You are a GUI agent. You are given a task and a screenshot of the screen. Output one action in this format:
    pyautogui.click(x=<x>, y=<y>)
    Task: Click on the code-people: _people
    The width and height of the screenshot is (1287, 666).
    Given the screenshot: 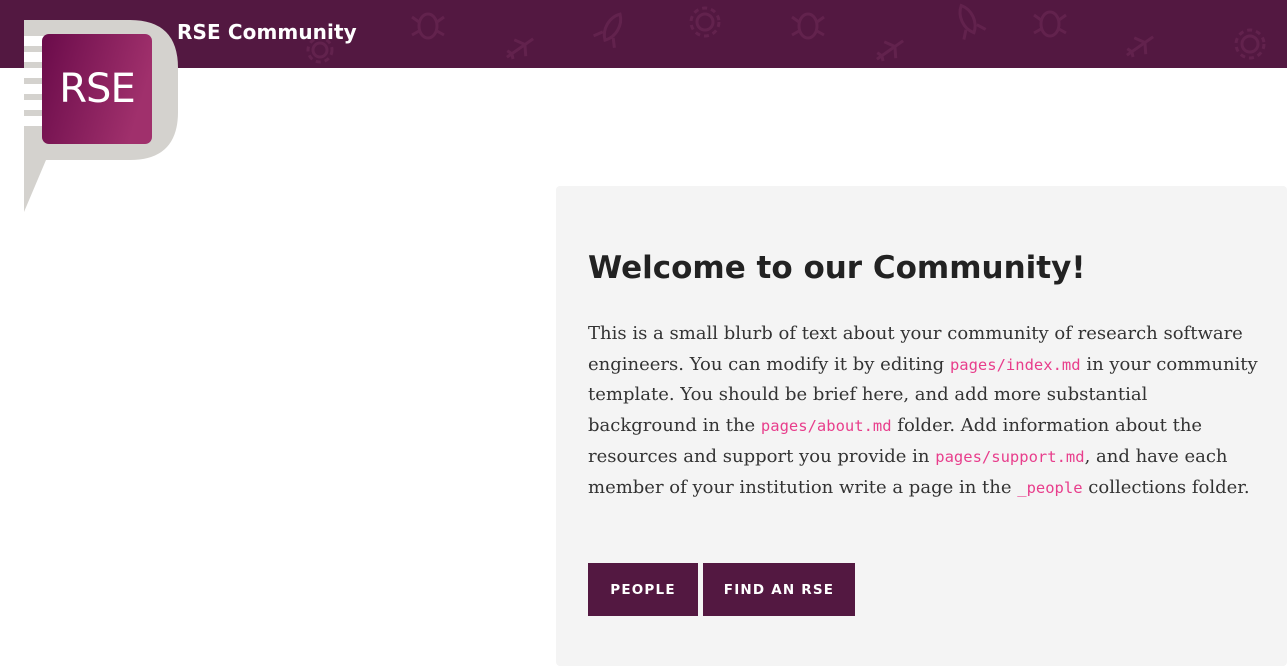 What is the action you would take?
    pyautogui.click(x=1050, y=487)
    